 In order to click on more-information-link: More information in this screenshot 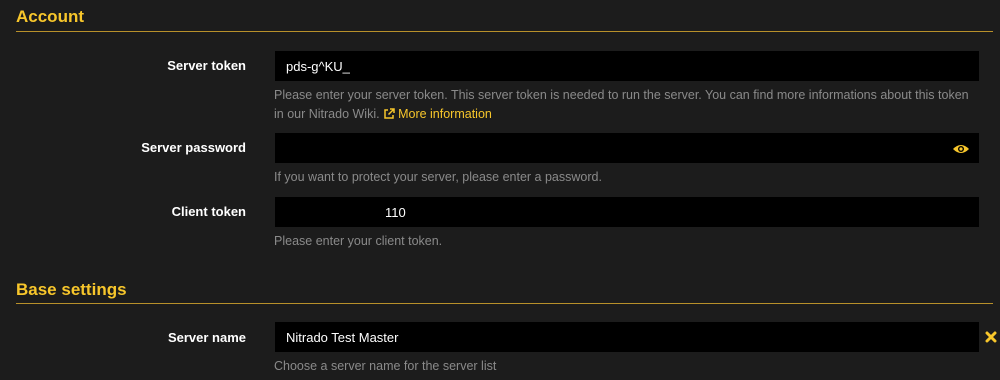, I will do `click(437, 114)`.